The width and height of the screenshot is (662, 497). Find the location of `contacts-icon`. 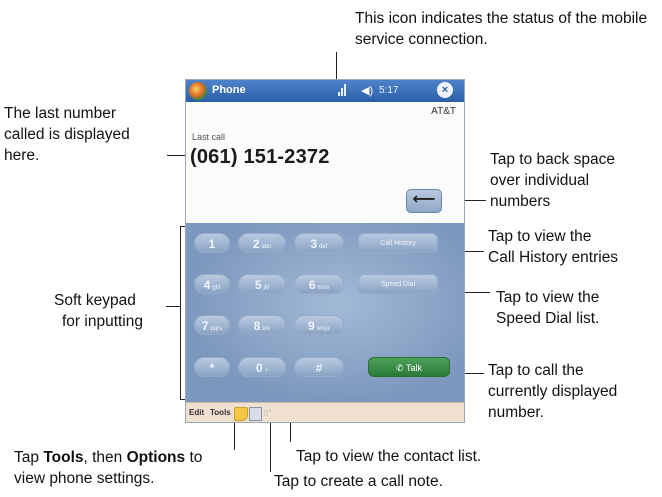

contacts-icon is located at coordinates (255, 414).